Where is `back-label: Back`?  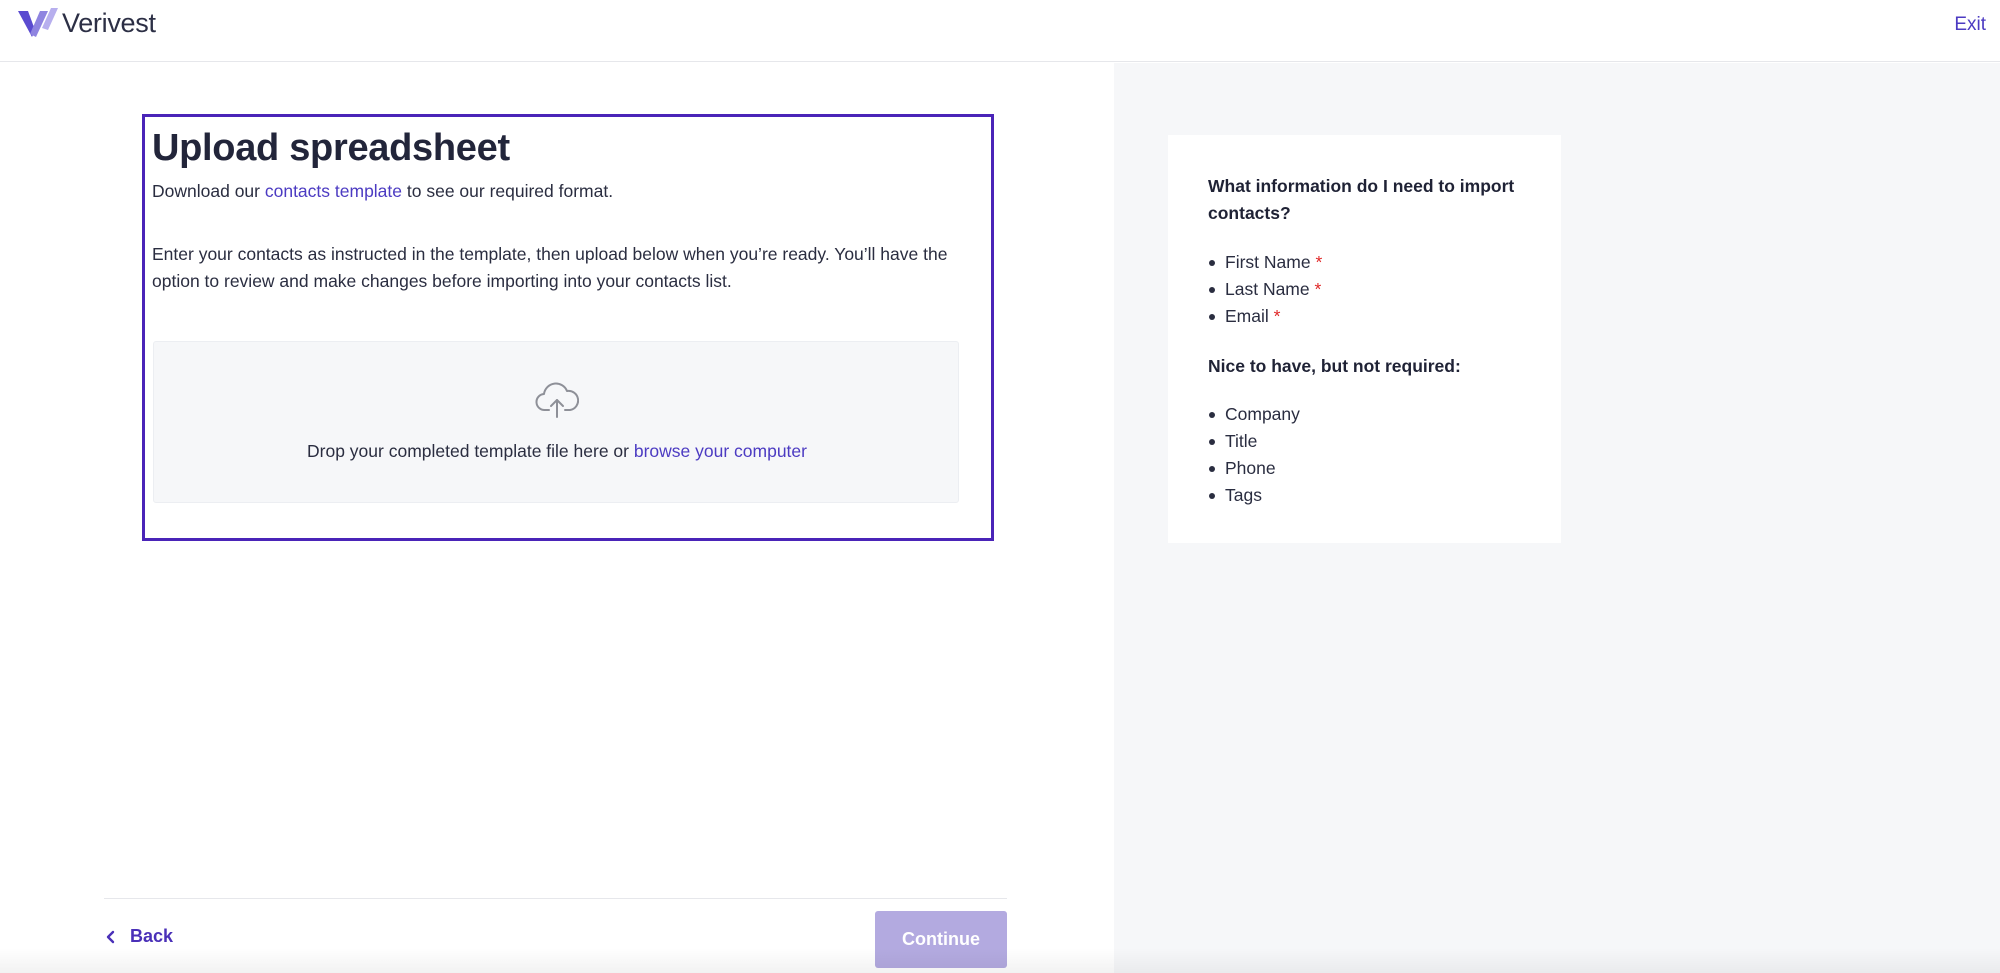
back-label: Back is located at coordinates (152, 936).